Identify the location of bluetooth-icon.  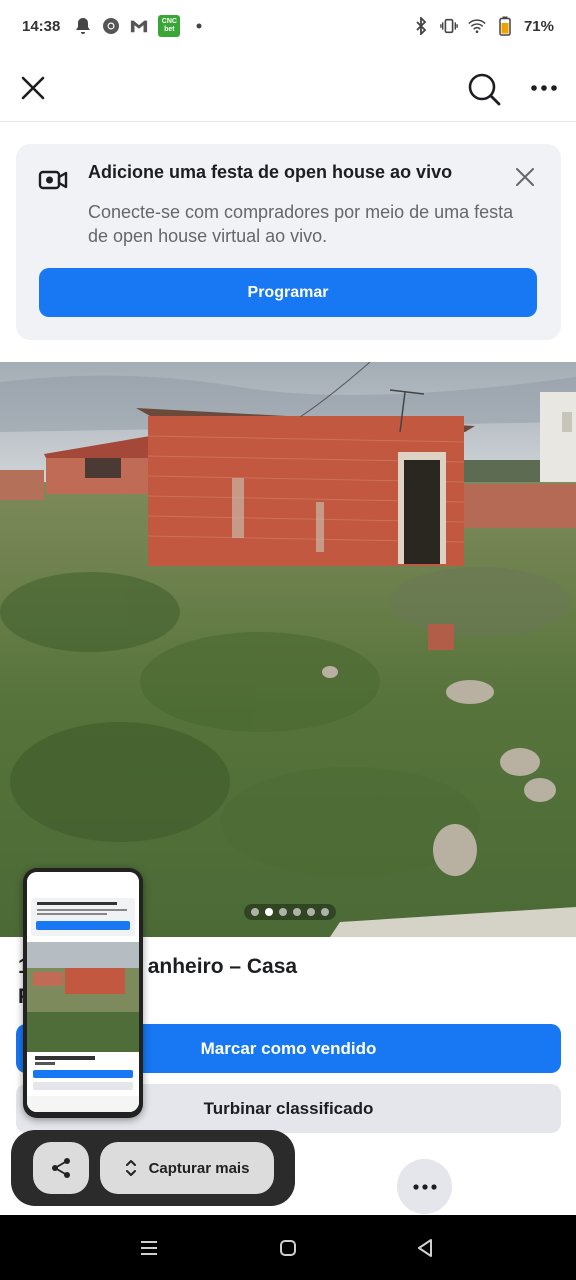
(421, 26).